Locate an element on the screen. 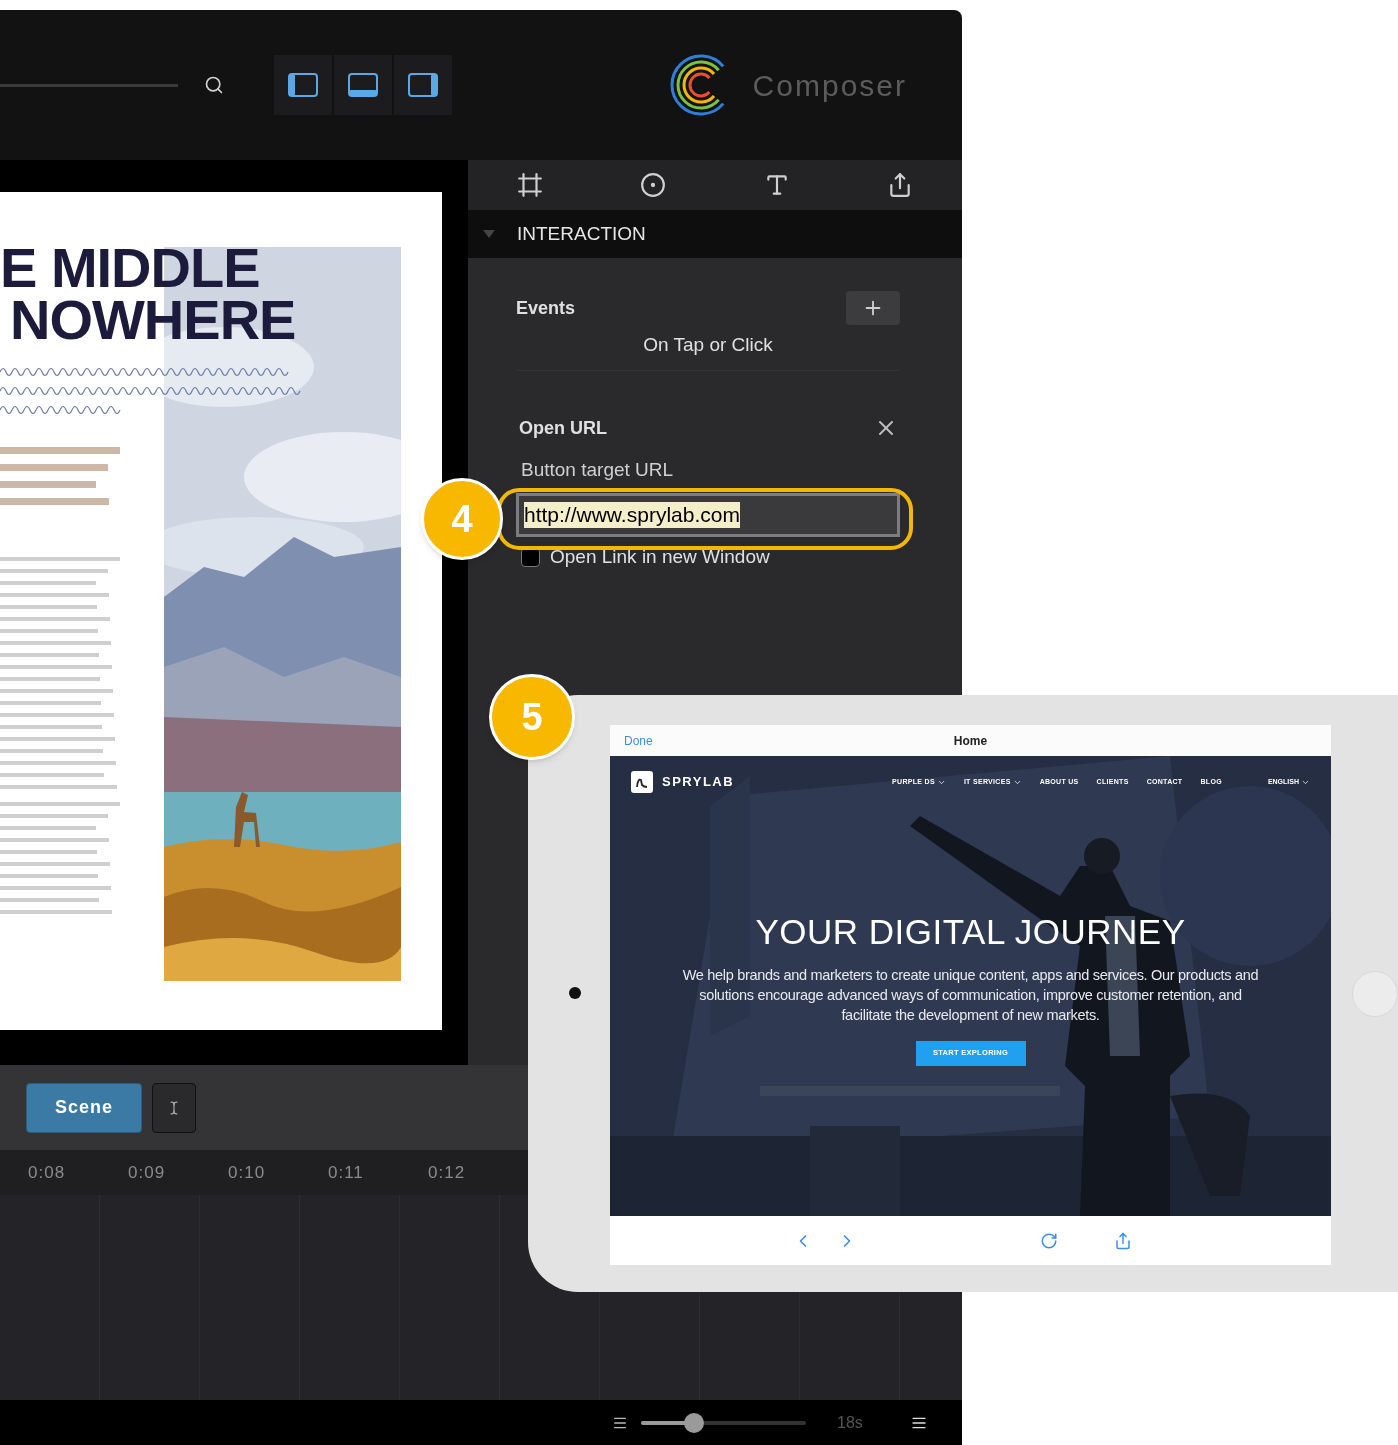  field-label: Button target URL is located at coordinates (597, 469).